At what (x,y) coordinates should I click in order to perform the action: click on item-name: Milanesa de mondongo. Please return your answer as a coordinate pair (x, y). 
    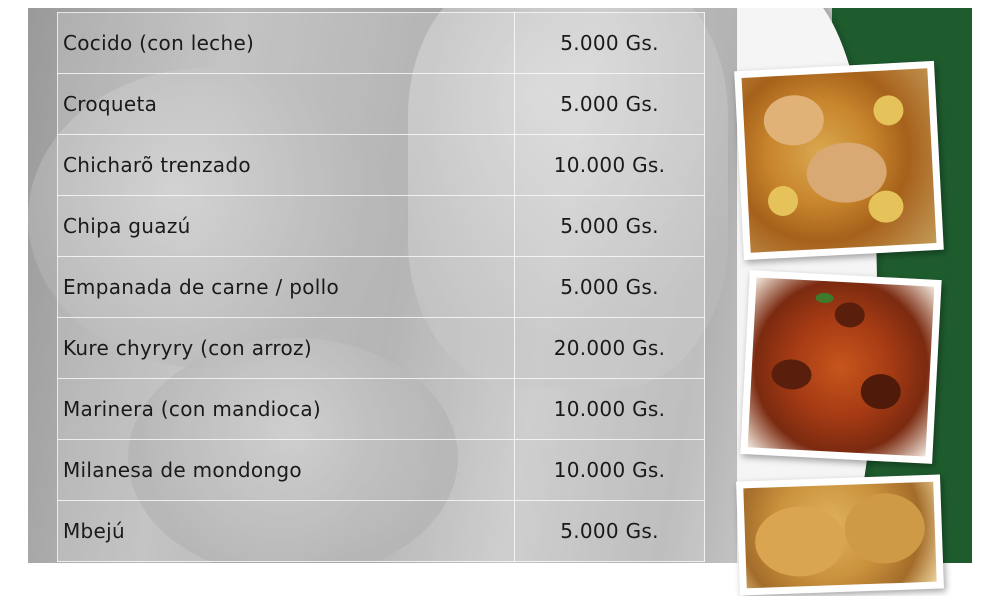
    Looking at the image, I should click on (286, 470).